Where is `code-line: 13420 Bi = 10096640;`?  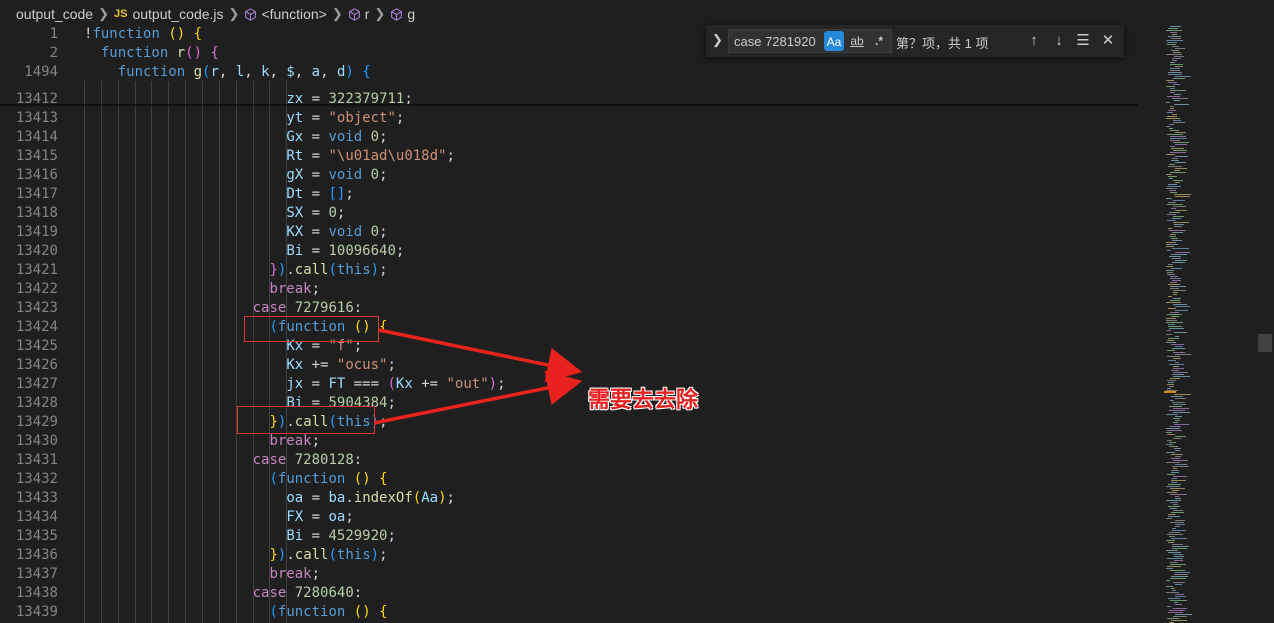 code-line: 13420 Bi = 10096640; is located at coordinates (580, 251).